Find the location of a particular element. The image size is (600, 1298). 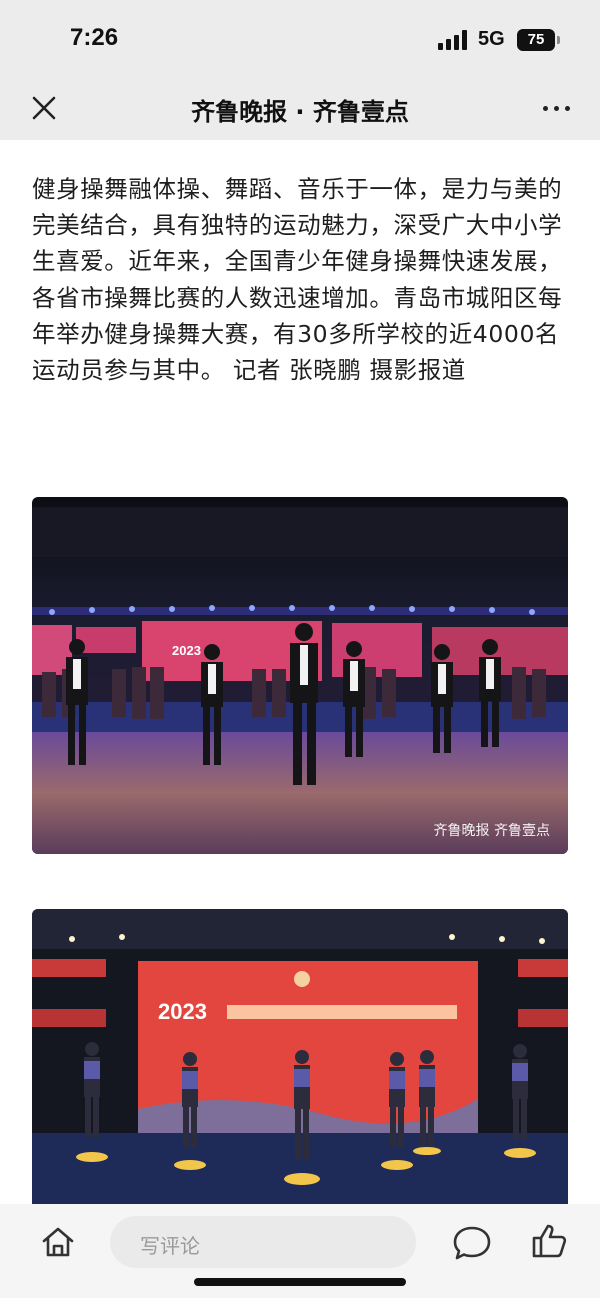

bottom-action-bar: 写评论 is located at coordinates (300, 1251).